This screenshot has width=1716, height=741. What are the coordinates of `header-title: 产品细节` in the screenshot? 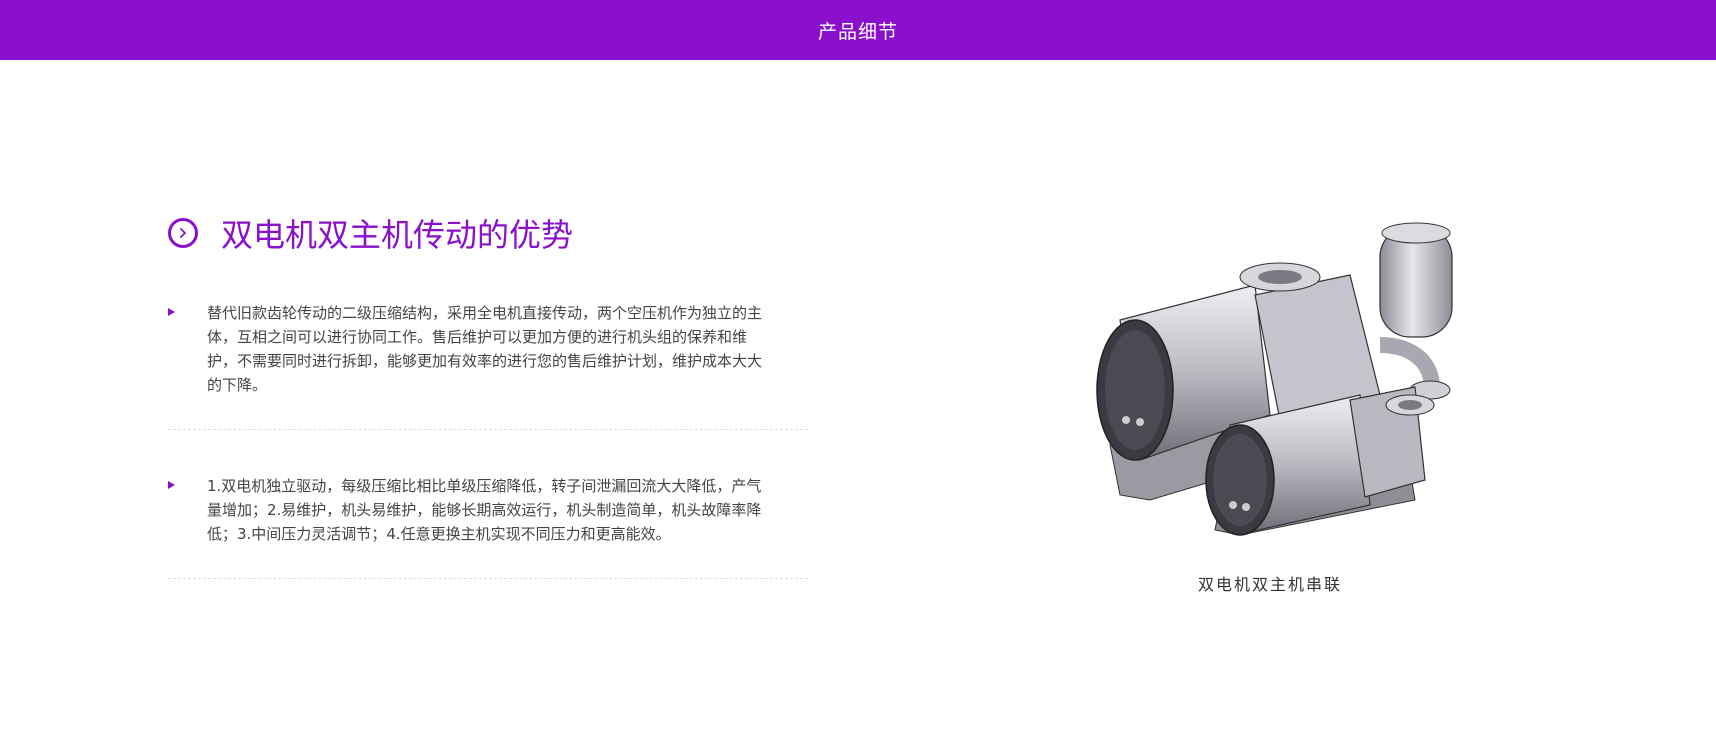 It's located at (857, 31).